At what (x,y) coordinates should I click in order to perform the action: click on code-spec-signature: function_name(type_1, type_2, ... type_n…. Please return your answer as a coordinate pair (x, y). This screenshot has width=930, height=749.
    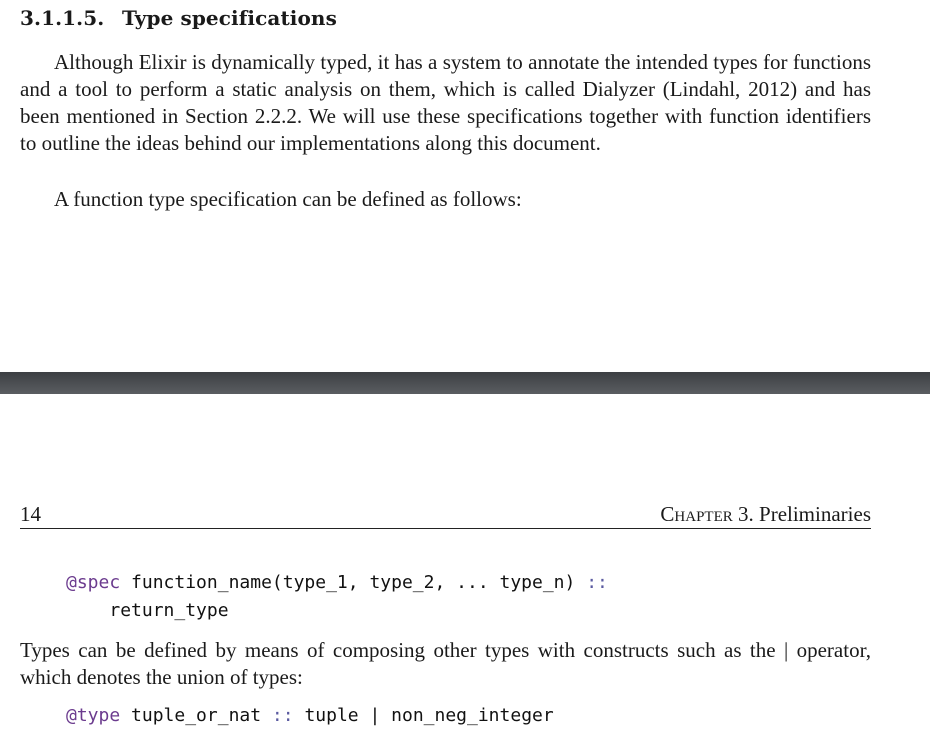
    Looking at the image, I should click on (353, 582).